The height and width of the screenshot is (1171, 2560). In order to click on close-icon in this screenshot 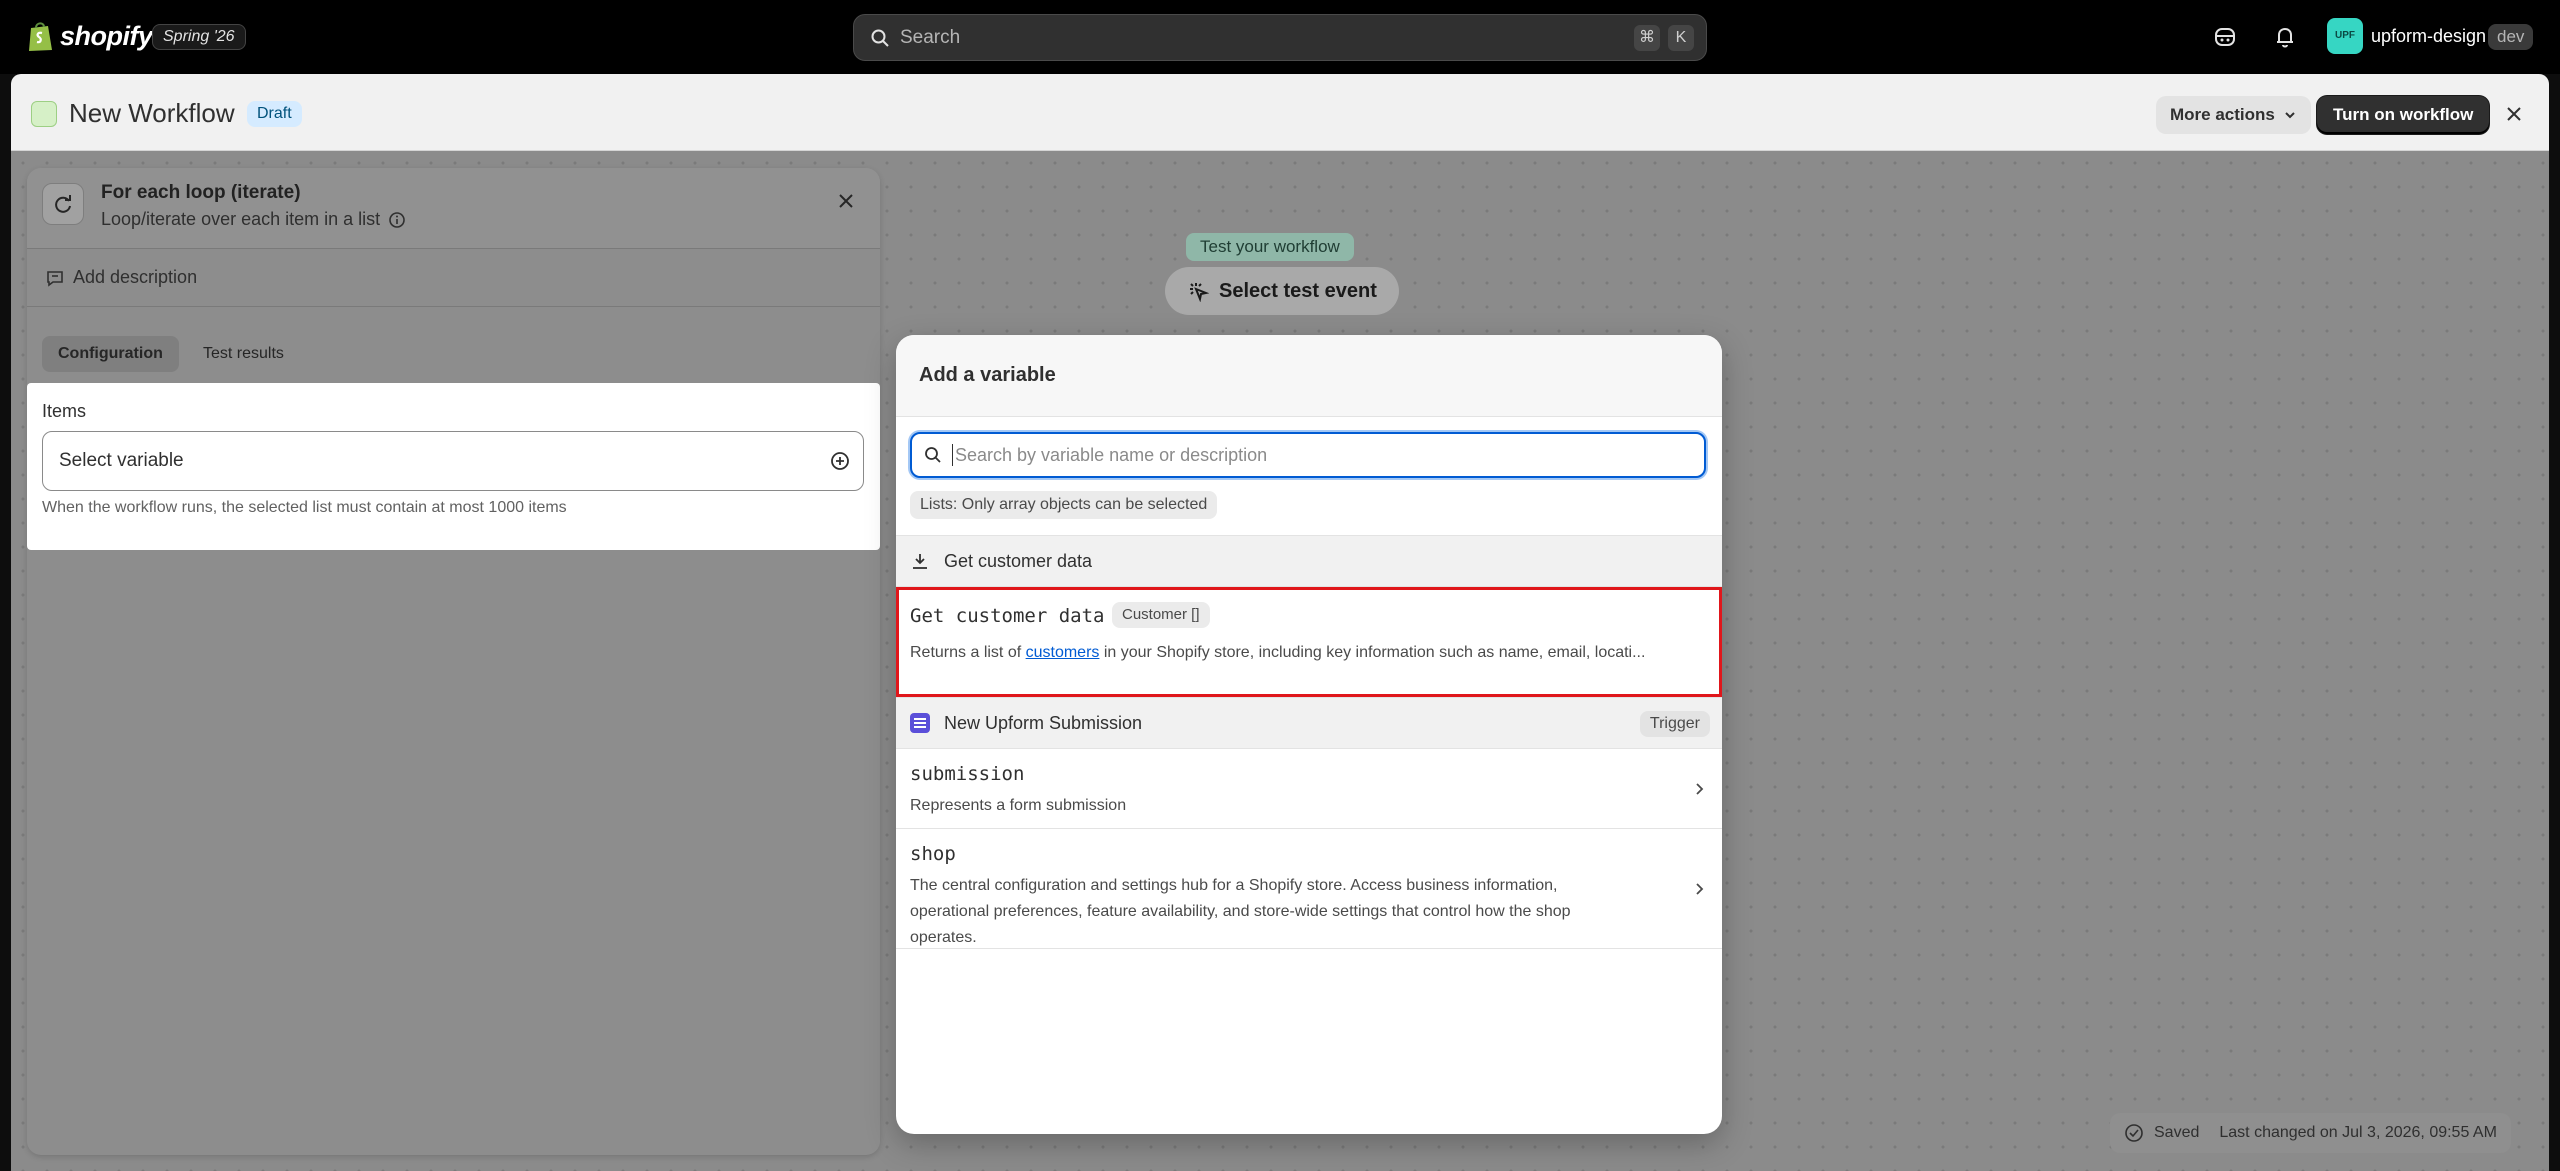, I will do `click(2514, 114)`.